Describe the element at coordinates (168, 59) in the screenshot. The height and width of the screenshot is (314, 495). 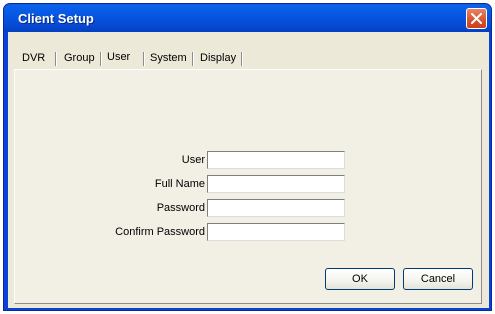
I see `tab-system: System` at that location.